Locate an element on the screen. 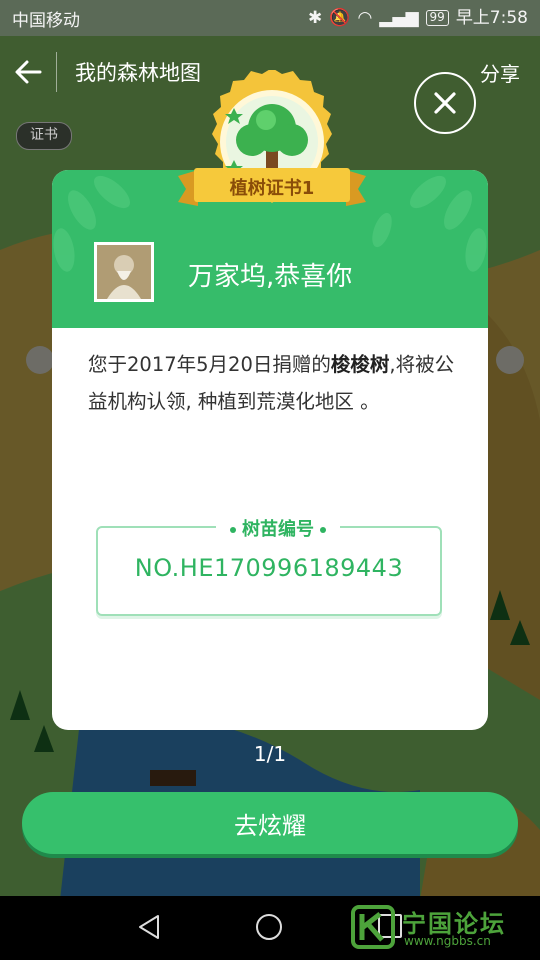 This screenshot has height=960, width=540. bluetooth-icon: ✱ is located at coordinates (315, 17).